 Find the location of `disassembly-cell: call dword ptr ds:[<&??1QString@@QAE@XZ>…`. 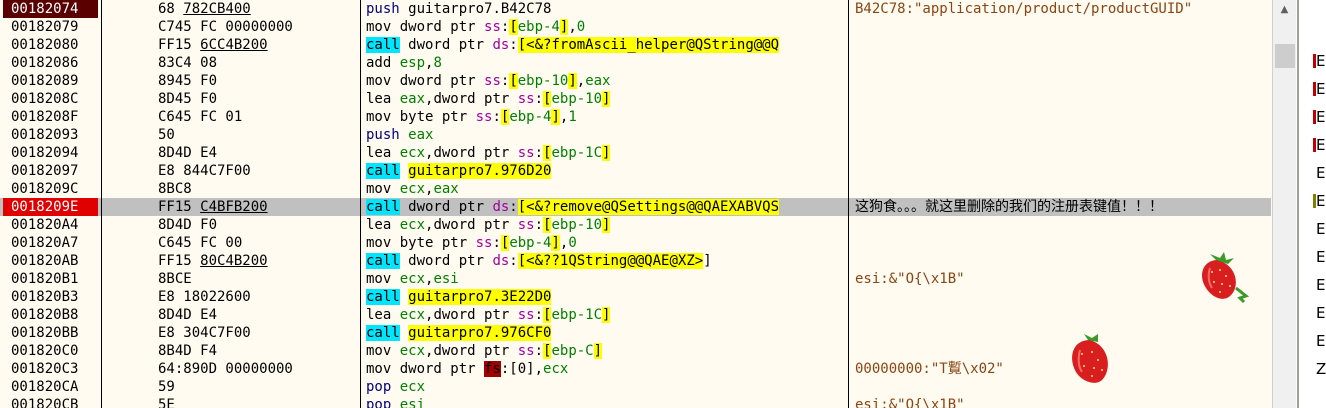

disassembly-cell: call dword ptr ds:[<&??1QString@@QAE@XZ>… is located at coordinates (606, 261).